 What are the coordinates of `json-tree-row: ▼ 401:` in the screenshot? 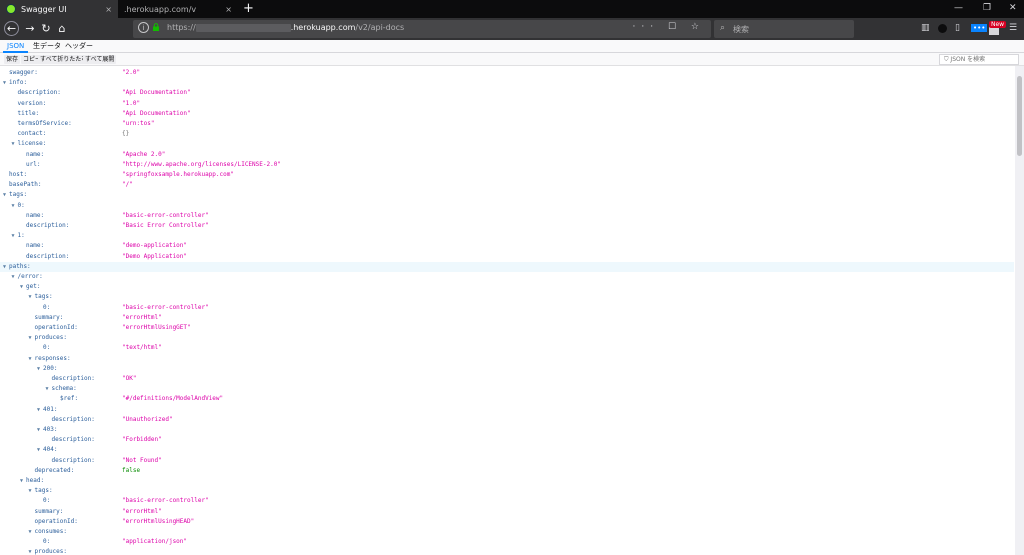 It's located at (507, 410).